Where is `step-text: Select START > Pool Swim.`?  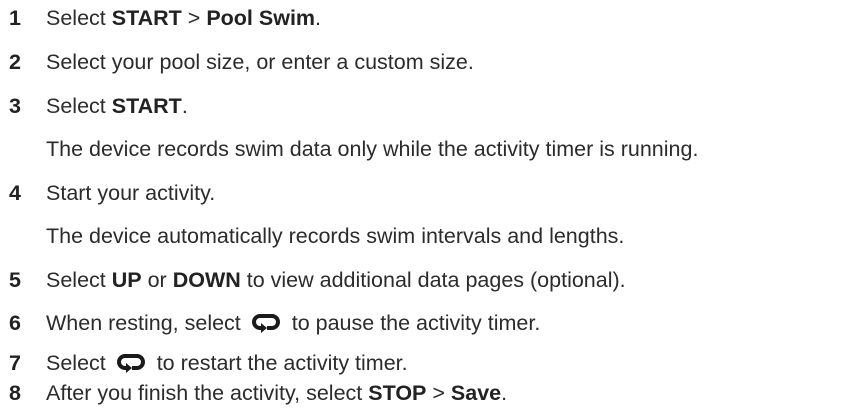 step-text: Select START > Pool Swim. is located at coordinates (184, 18).